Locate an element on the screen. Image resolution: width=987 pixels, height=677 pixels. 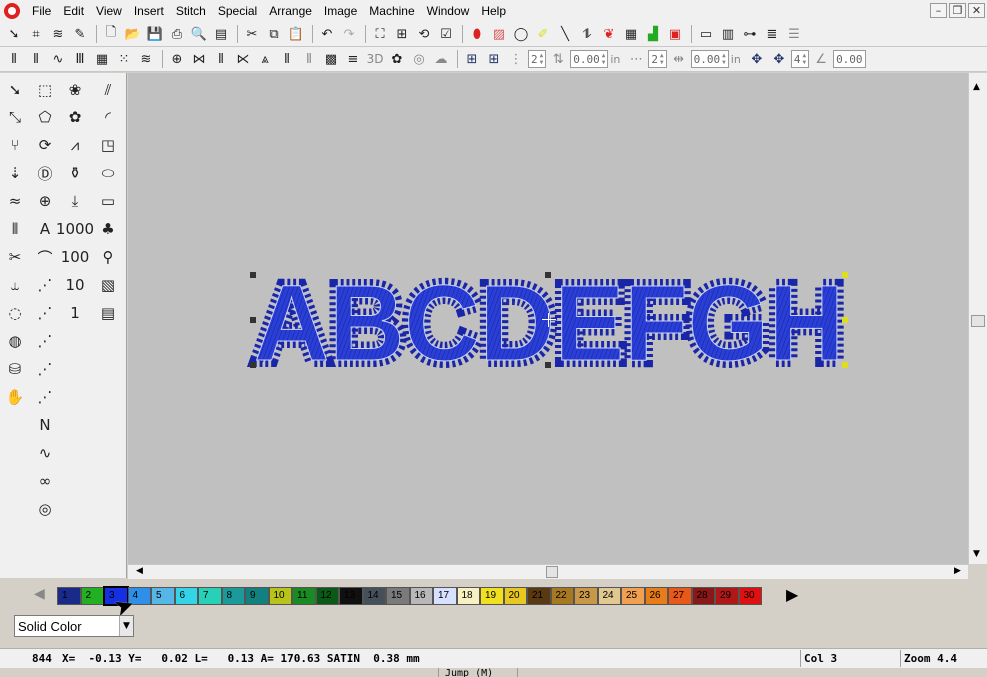
text-tool-icon: A is located at coordinates (45, 229).